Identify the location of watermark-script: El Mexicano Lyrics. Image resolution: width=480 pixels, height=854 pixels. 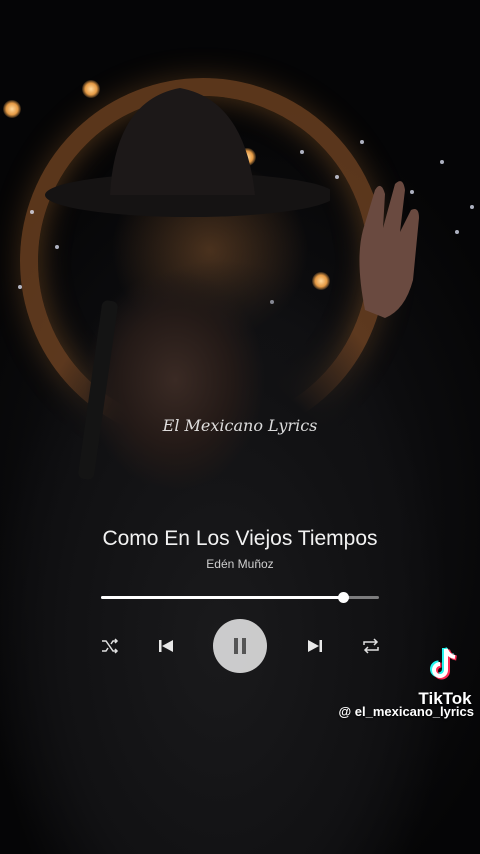
(240, 425).